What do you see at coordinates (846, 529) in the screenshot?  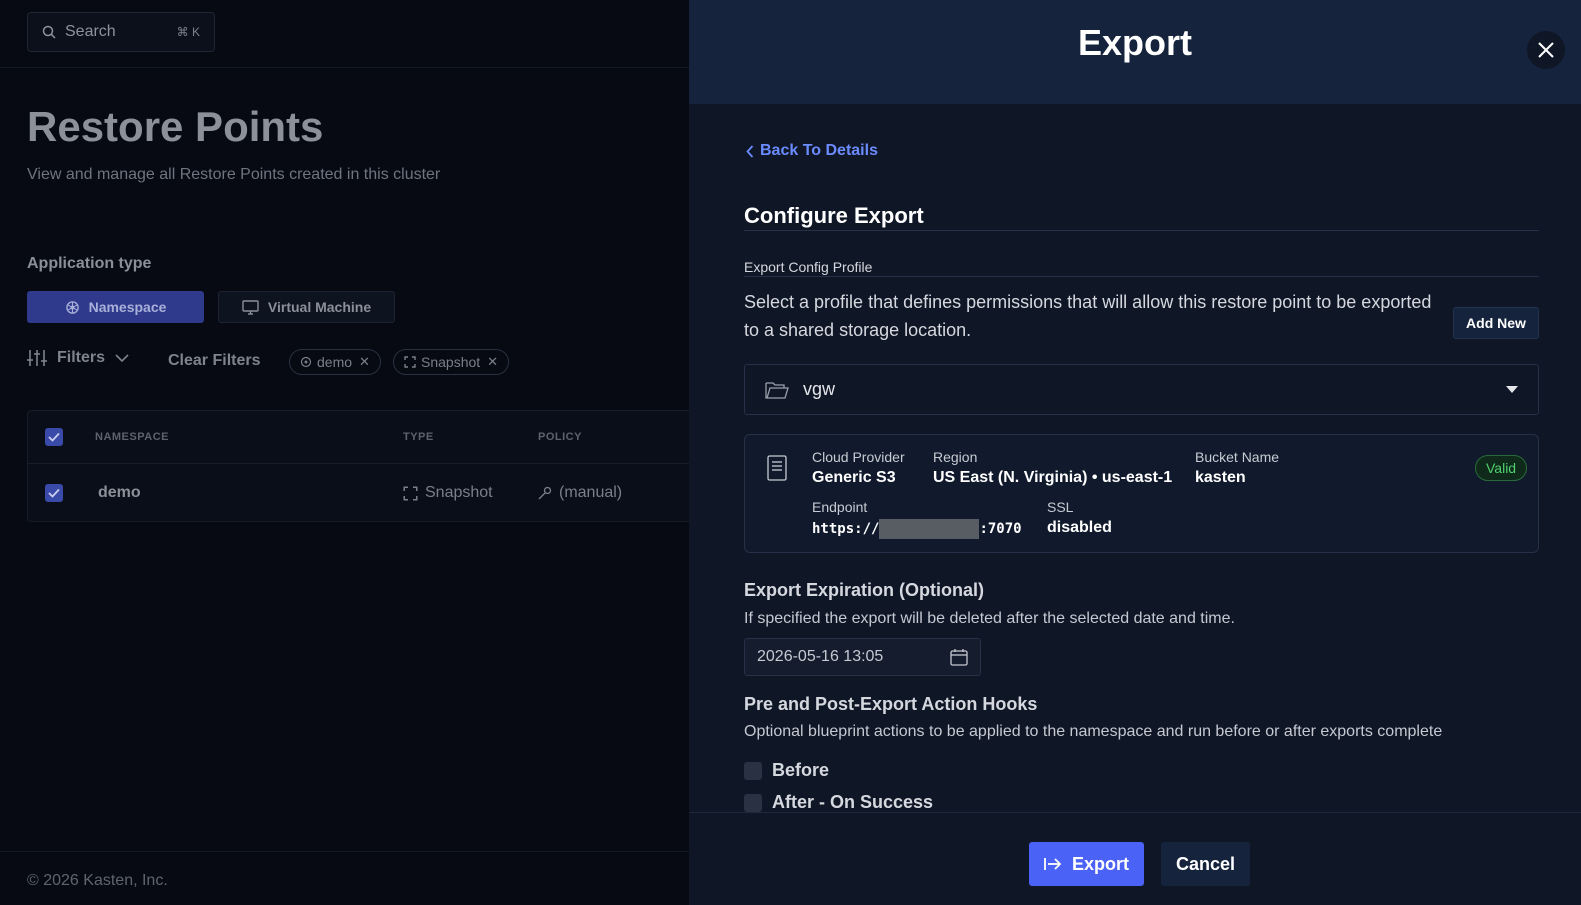 I see `endpoint-prefix: https://` at bounding box center [846, 529].